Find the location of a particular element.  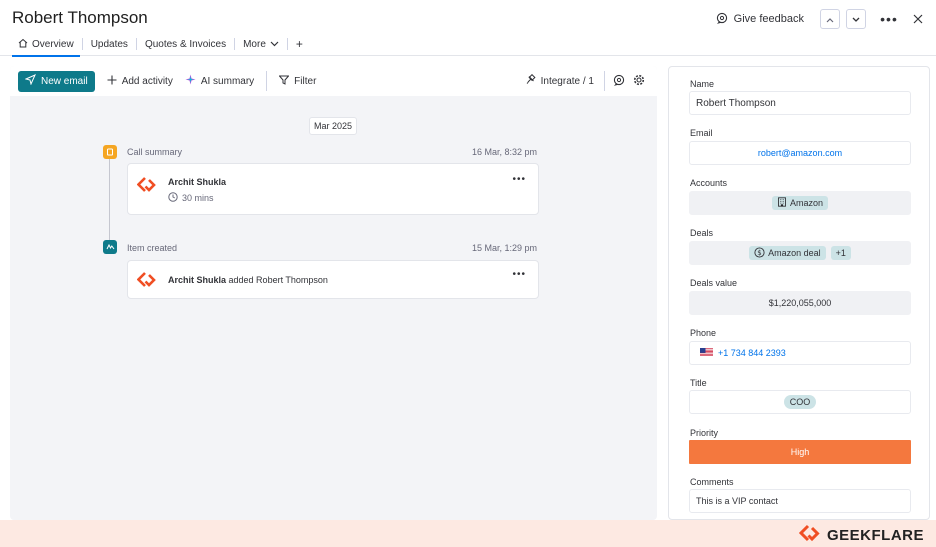

integrate-icon is located at coordinates (530, 80).